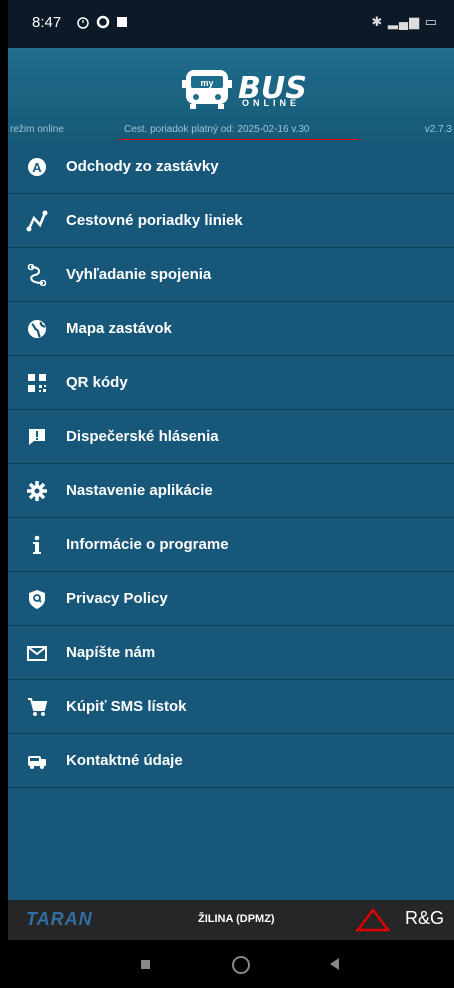 The image size is (454, 988). I want to click on system-nav-bar, so click(231, 964).